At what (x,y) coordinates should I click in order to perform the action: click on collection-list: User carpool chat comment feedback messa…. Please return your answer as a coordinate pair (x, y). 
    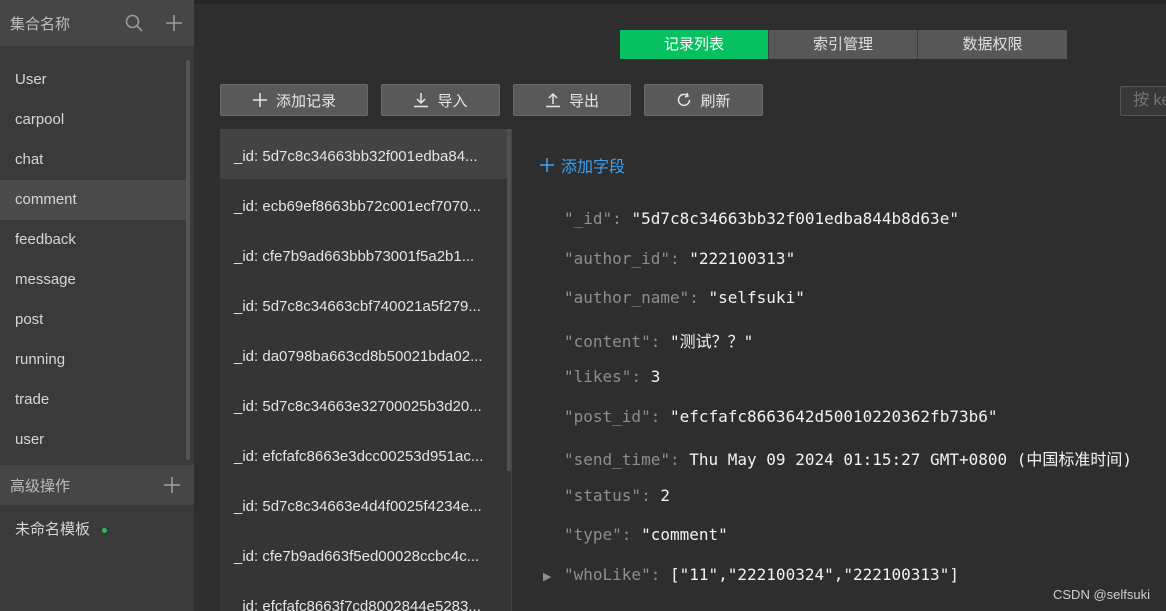
    Looking at the image, I should click on (97, 253).